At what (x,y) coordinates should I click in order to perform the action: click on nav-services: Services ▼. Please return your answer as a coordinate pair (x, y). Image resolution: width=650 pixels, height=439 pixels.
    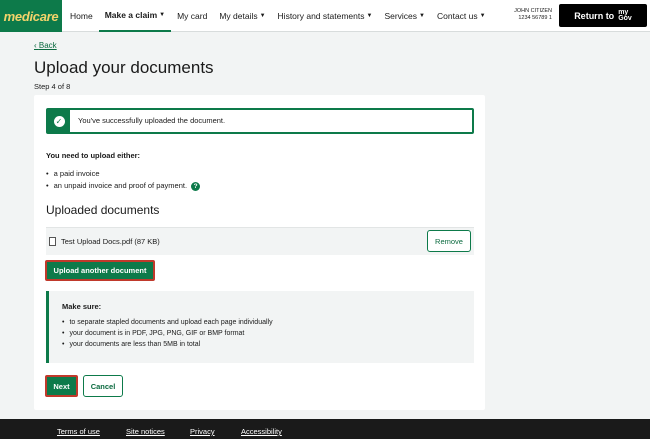
    Looking at the image, I should click on (404, 16).